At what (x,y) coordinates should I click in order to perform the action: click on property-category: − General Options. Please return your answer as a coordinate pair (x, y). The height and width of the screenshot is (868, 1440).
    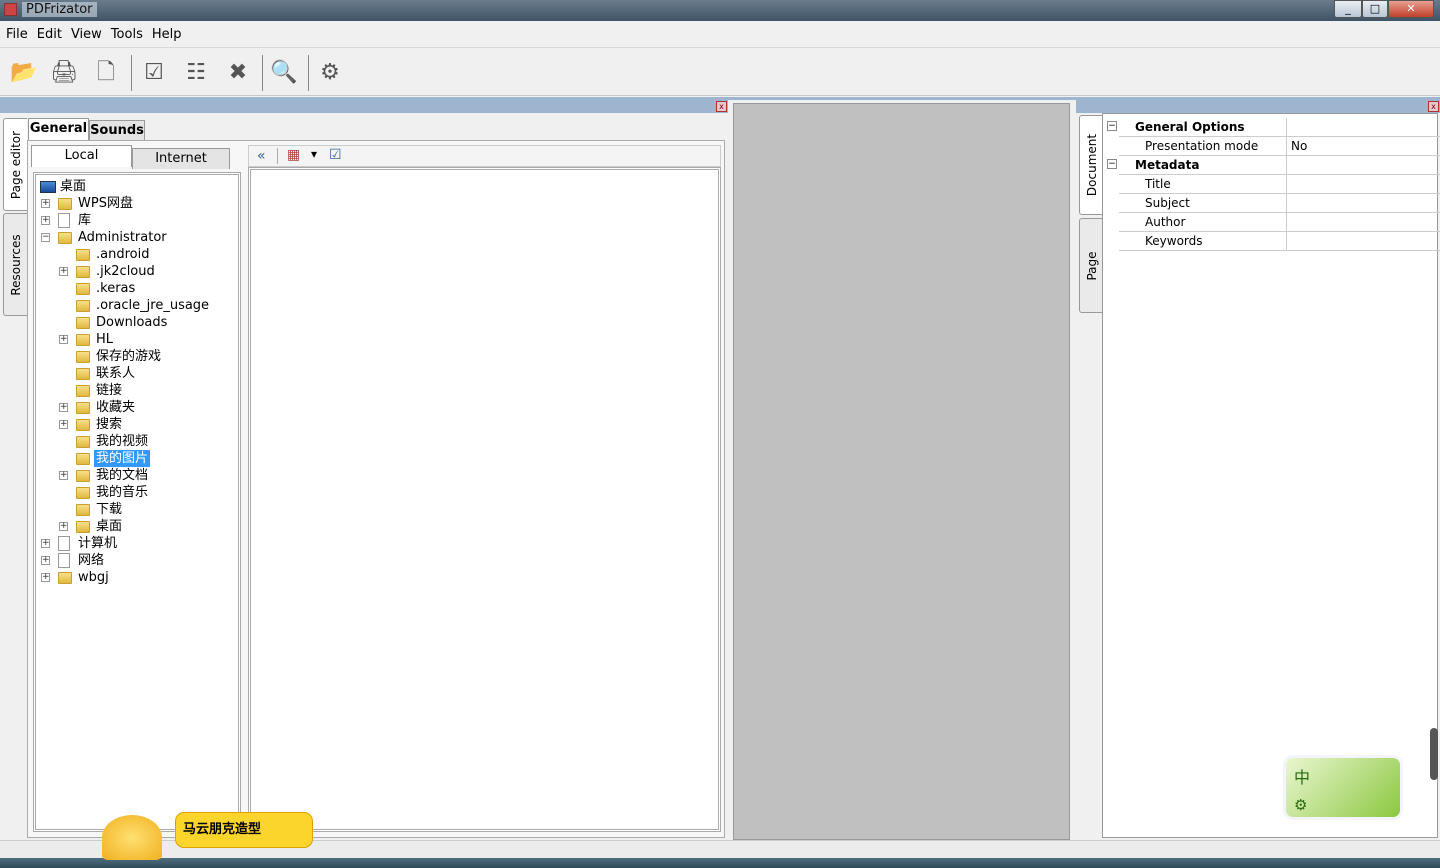
    Looking at the image, I should click on (1273, 127).